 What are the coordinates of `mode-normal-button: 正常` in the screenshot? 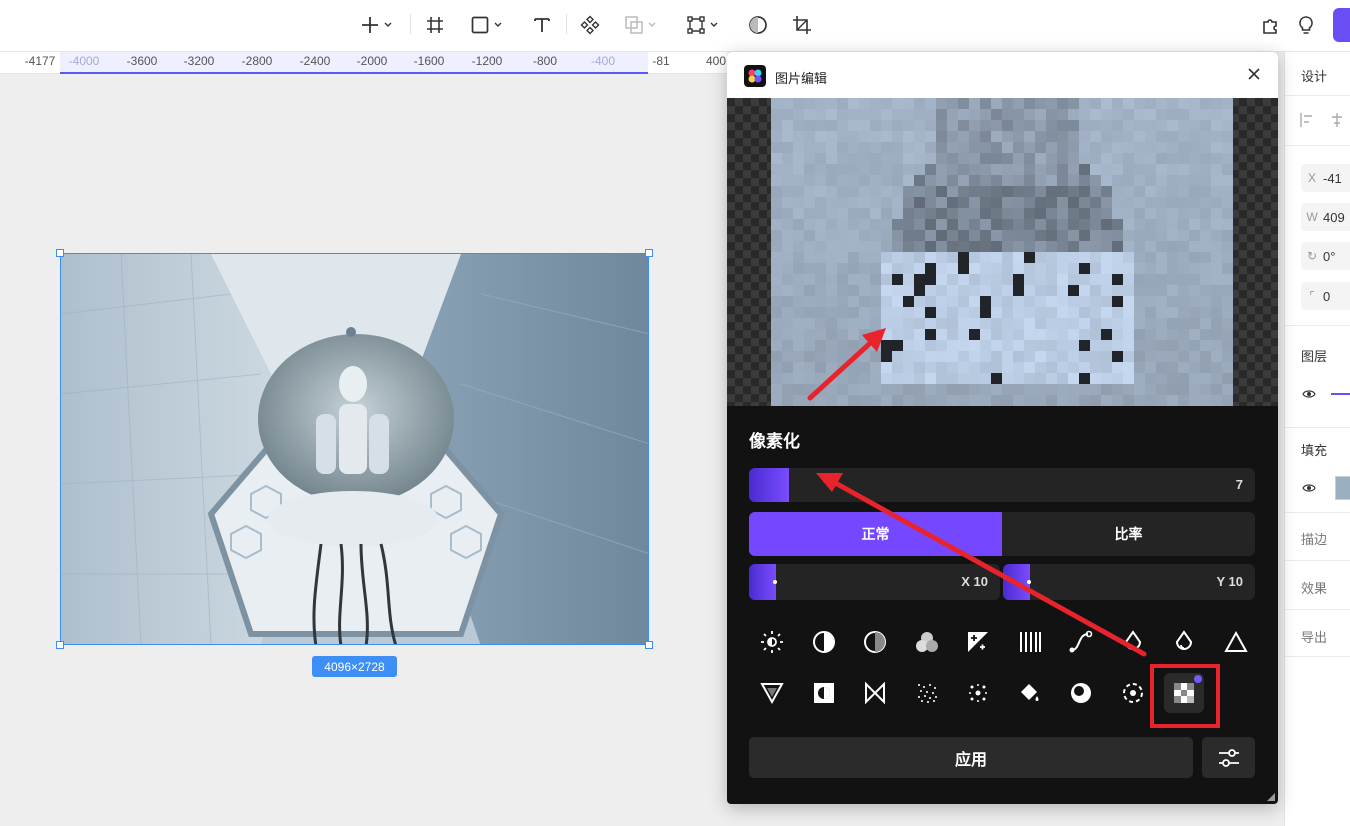 It's located at (875, 534).